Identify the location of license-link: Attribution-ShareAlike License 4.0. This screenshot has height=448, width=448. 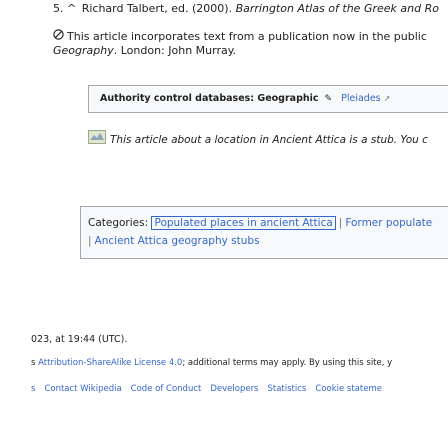
(110, 363).